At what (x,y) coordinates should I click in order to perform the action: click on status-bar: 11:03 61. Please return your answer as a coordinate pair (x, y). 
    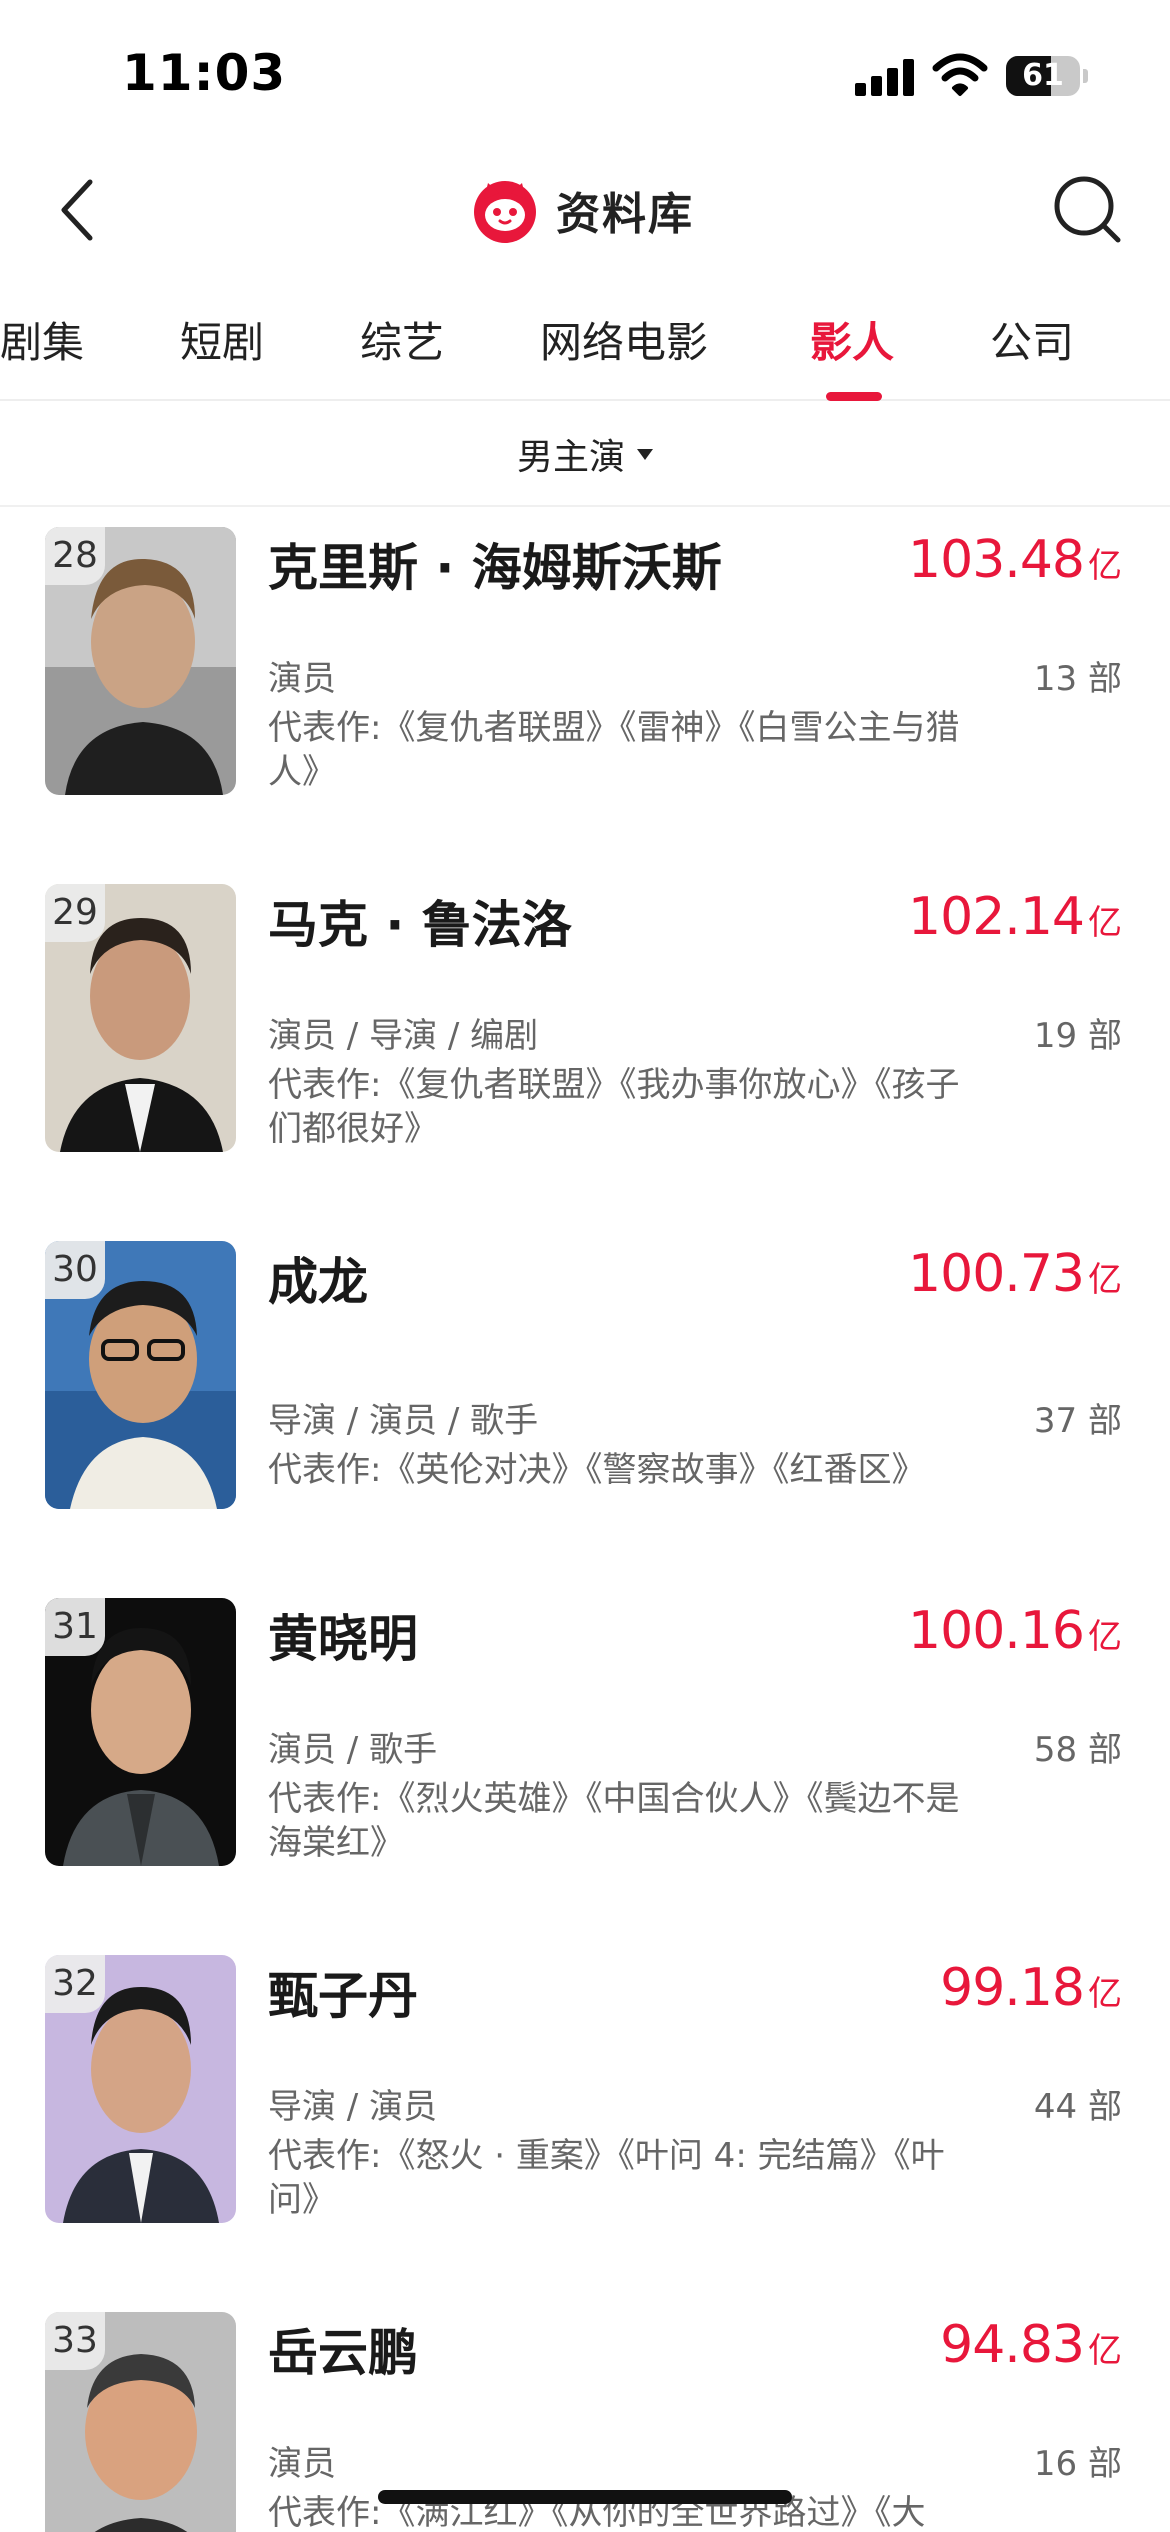
    Looking at the image, I should click on (585, 75).